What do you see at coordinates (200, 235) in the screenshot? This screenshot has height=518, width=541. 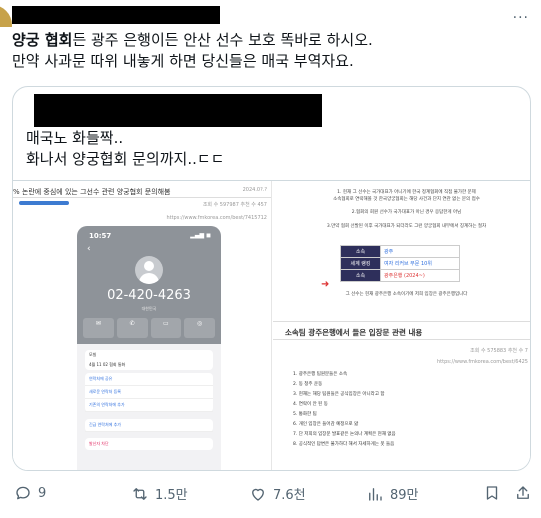 I see `signal-battery-icon: ▂▄▆ ◼` at bounding box center [200, 235].